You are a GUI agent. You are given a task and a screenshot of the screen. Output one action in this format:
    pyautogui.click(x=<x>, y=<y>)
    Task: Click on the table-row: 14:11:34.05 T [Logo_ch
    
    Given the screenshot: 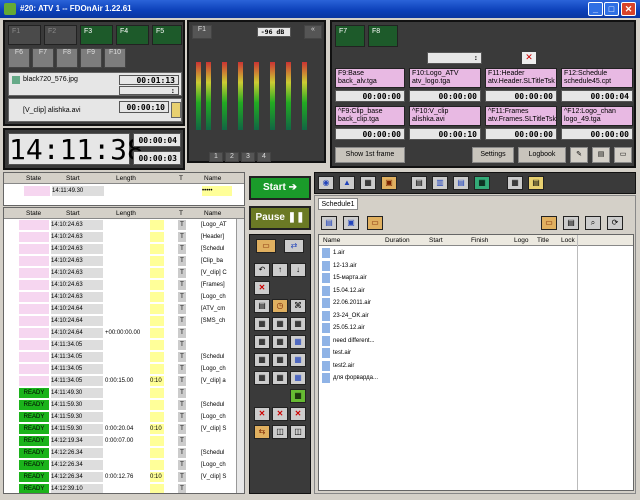 What is the action you would take?
    pyautogui.click(x=124, y=369)
    